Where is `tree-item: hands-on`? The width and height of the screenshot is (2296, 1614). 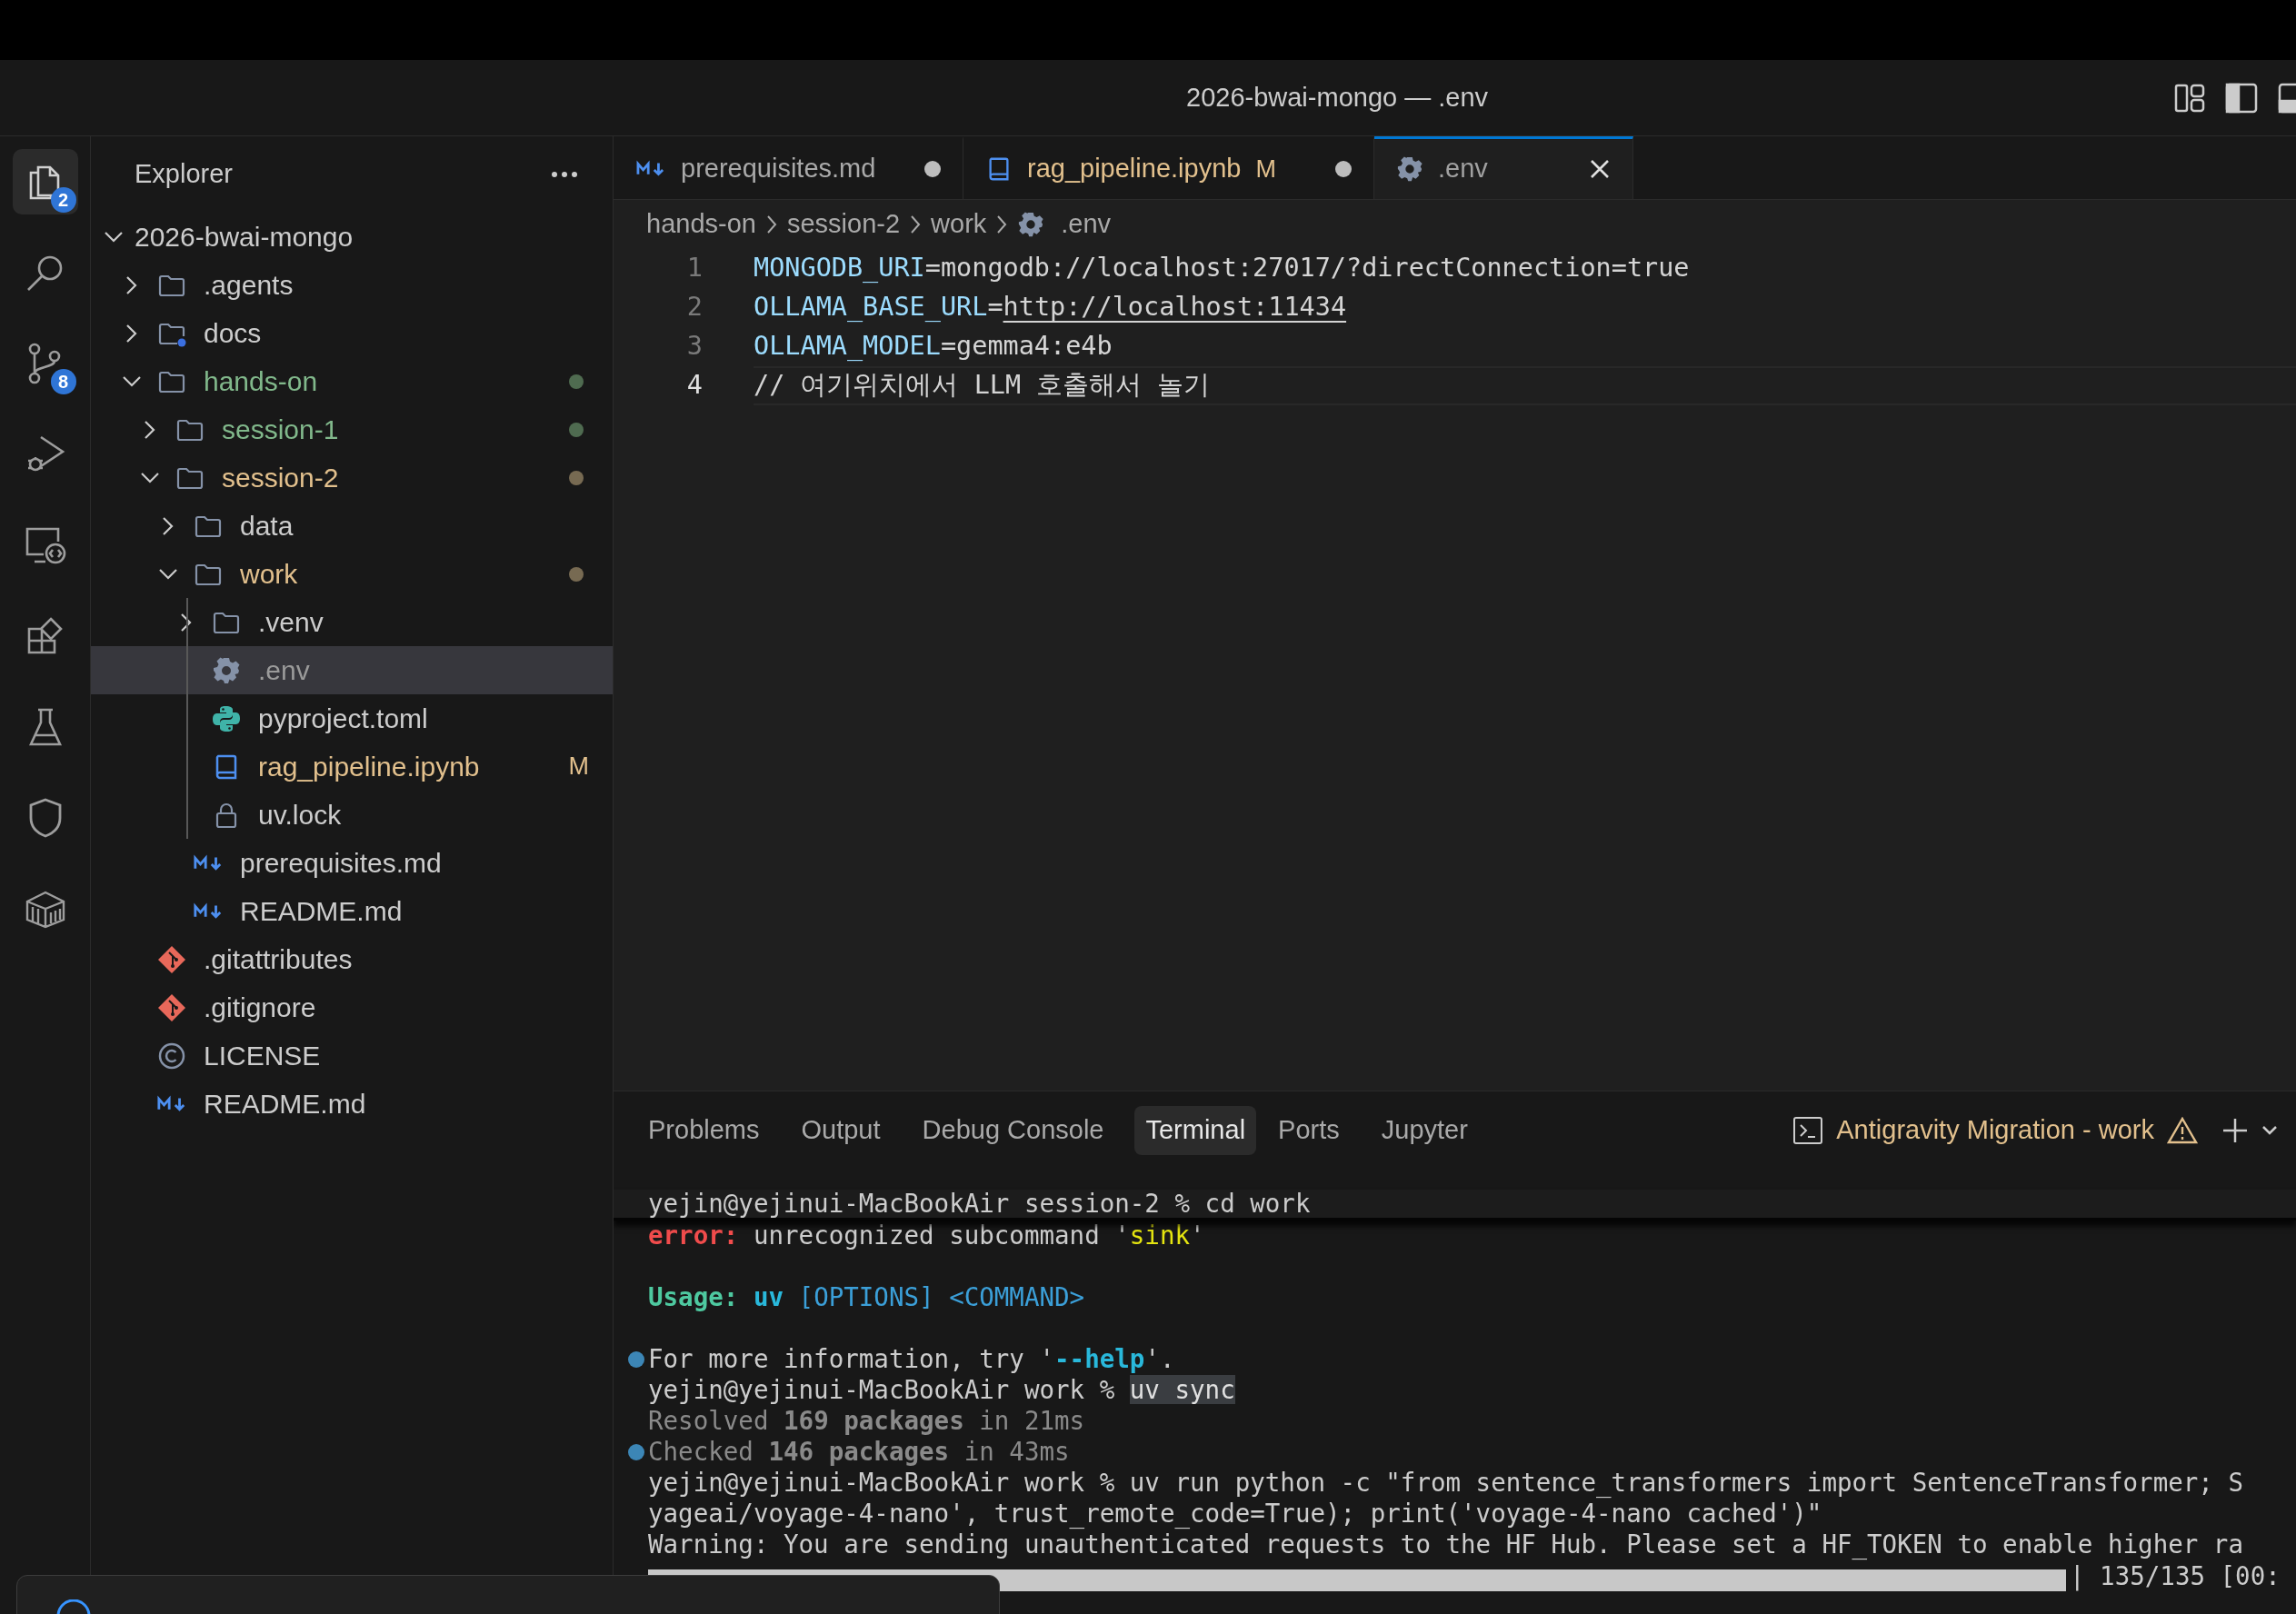 tree-item: hands-on is located at coordinates (352, 381).